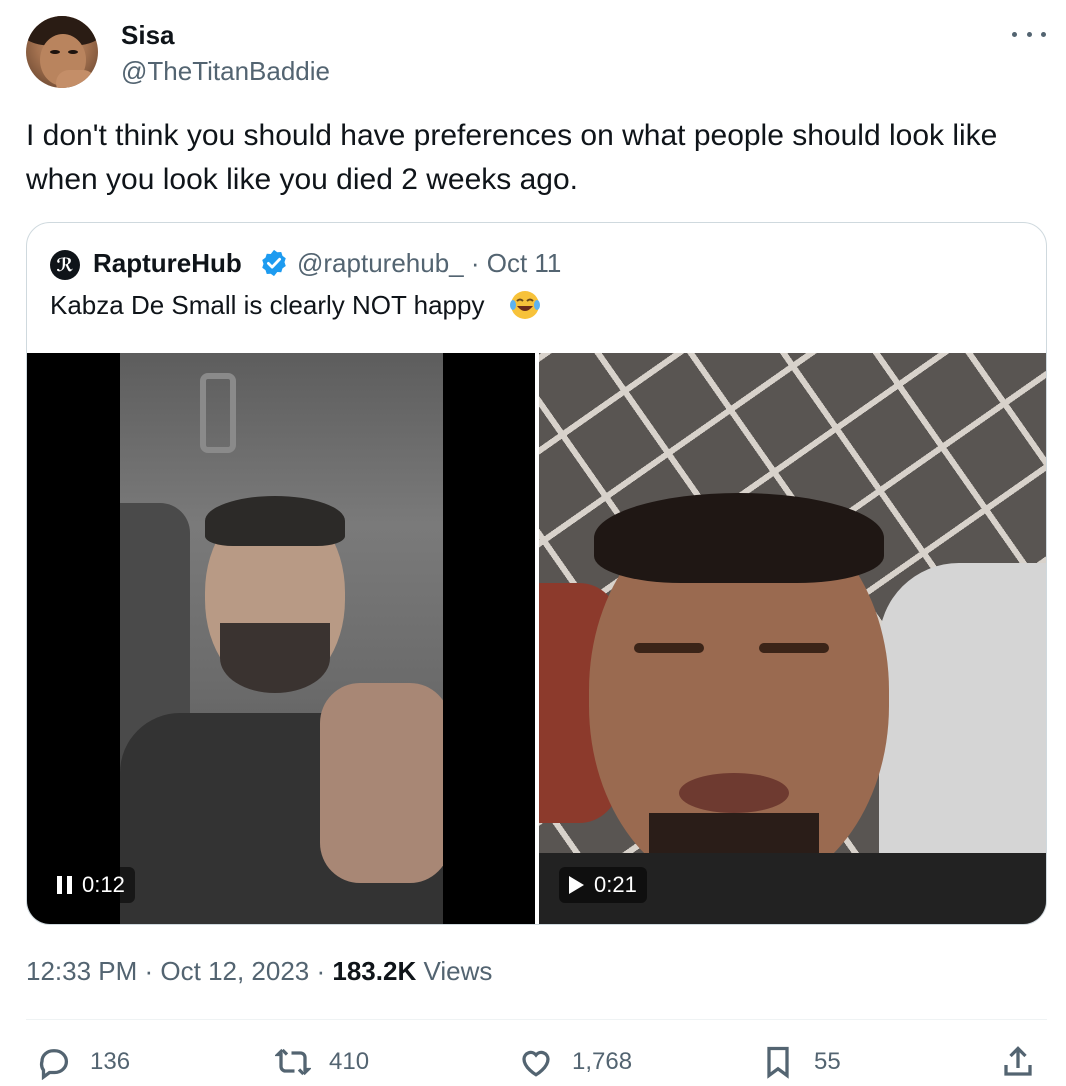 This screenshot has height=1086, width=1066. What do you see at coordinates (576, 885) in the screenshot?
I see `play-icon` at bounding box center [576, 885].